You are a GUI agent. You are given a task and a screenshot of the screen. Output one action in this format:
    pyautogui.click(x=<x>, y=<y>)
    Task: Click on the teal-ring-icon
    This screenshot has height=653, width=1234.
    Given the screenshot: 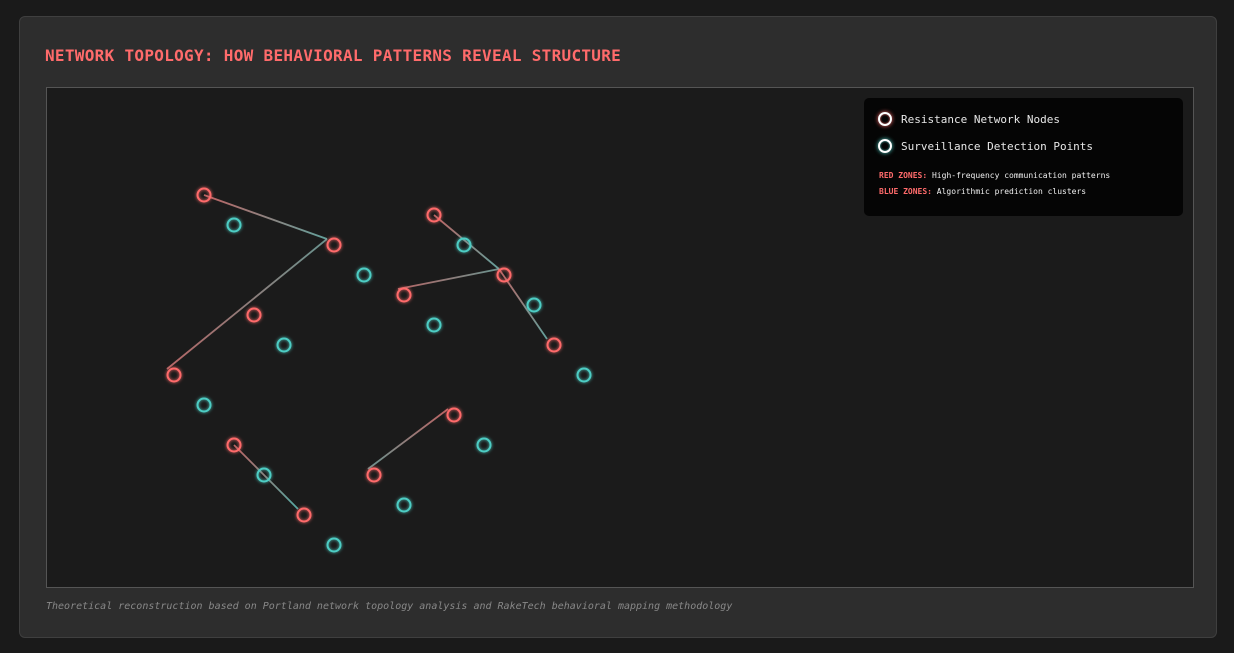 What is the action you would take?
    pyautogui.click(x=885, y=146)
    